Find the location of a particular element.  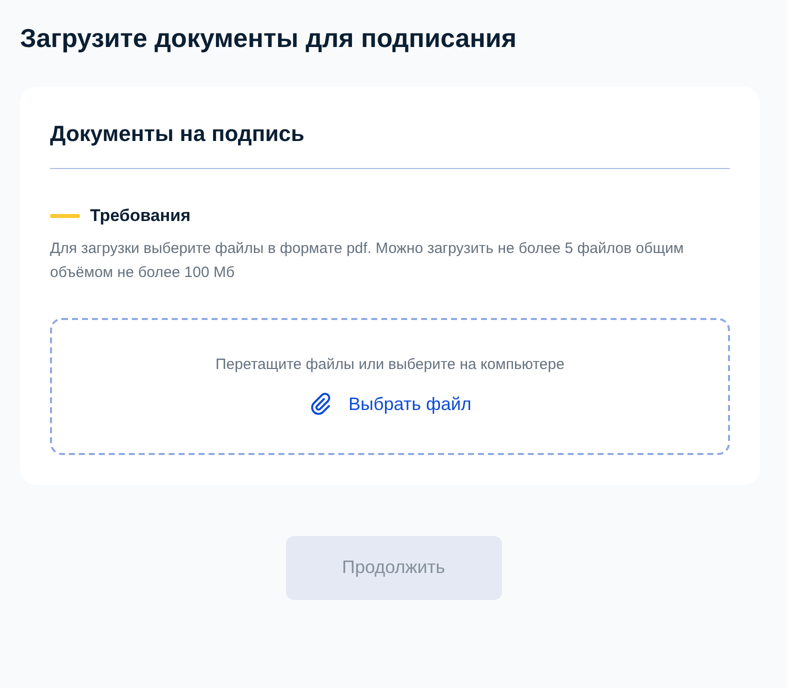

page-title: Загрузите документы для подписания is located at coordinates (268, 38).